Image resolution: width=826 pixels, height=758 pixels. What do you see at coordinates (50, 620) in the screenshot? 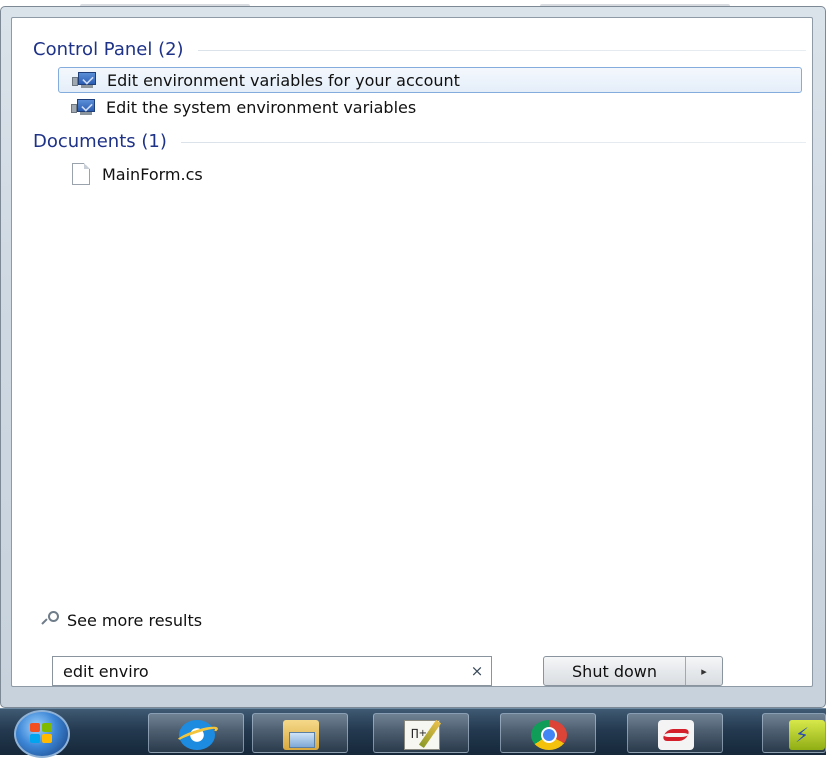
I see `search-icon` at bounding box center [50, 620].